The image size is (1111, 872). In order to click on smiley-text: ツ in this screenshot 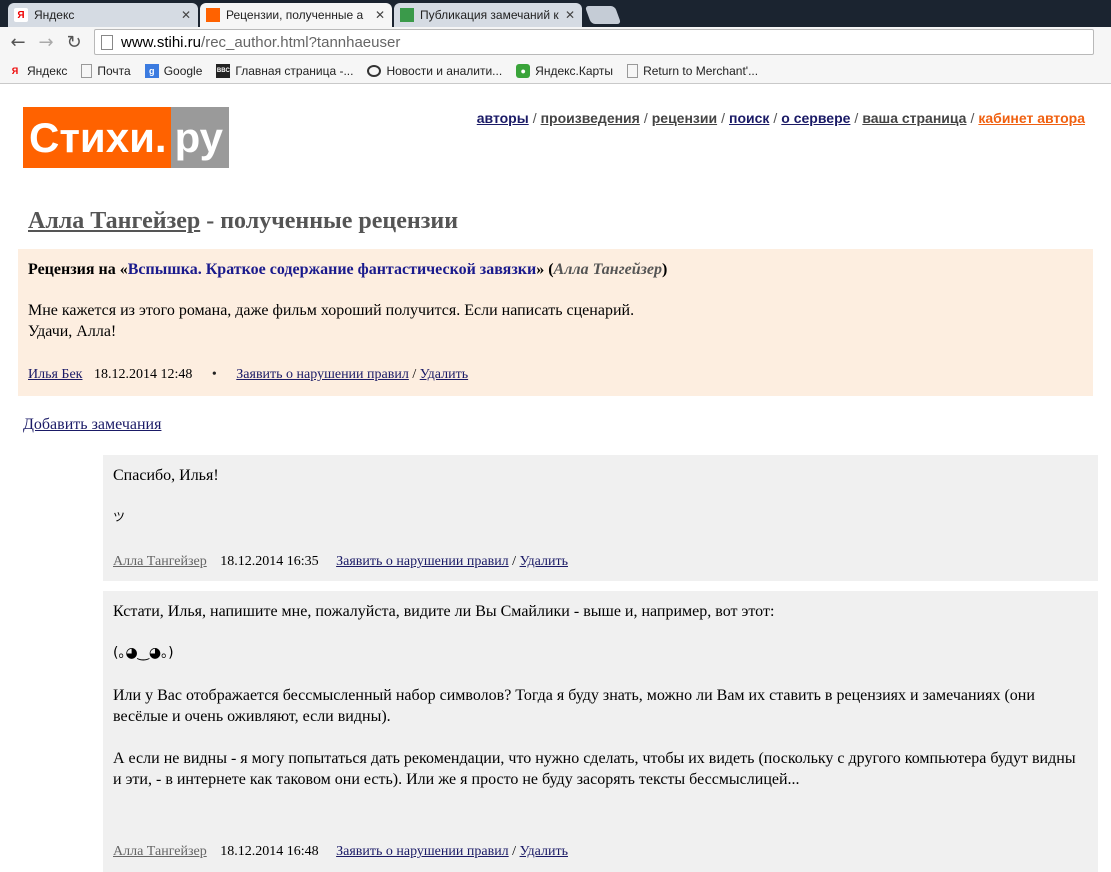, I will do `click(119, 517)`.